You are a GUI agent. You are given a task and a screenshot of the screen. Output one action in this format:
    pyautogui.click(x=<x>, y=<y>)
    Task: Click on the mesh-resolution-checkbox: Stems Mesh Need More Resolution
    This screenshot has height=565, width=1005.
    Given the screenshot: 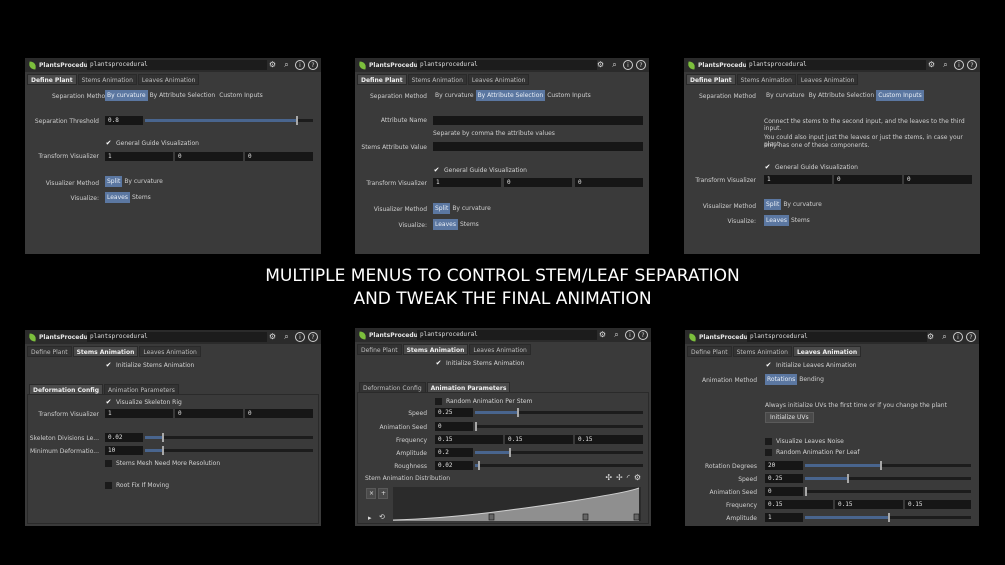 What is the action you would take?
    pyautogui.click(x=162, y=463)
    